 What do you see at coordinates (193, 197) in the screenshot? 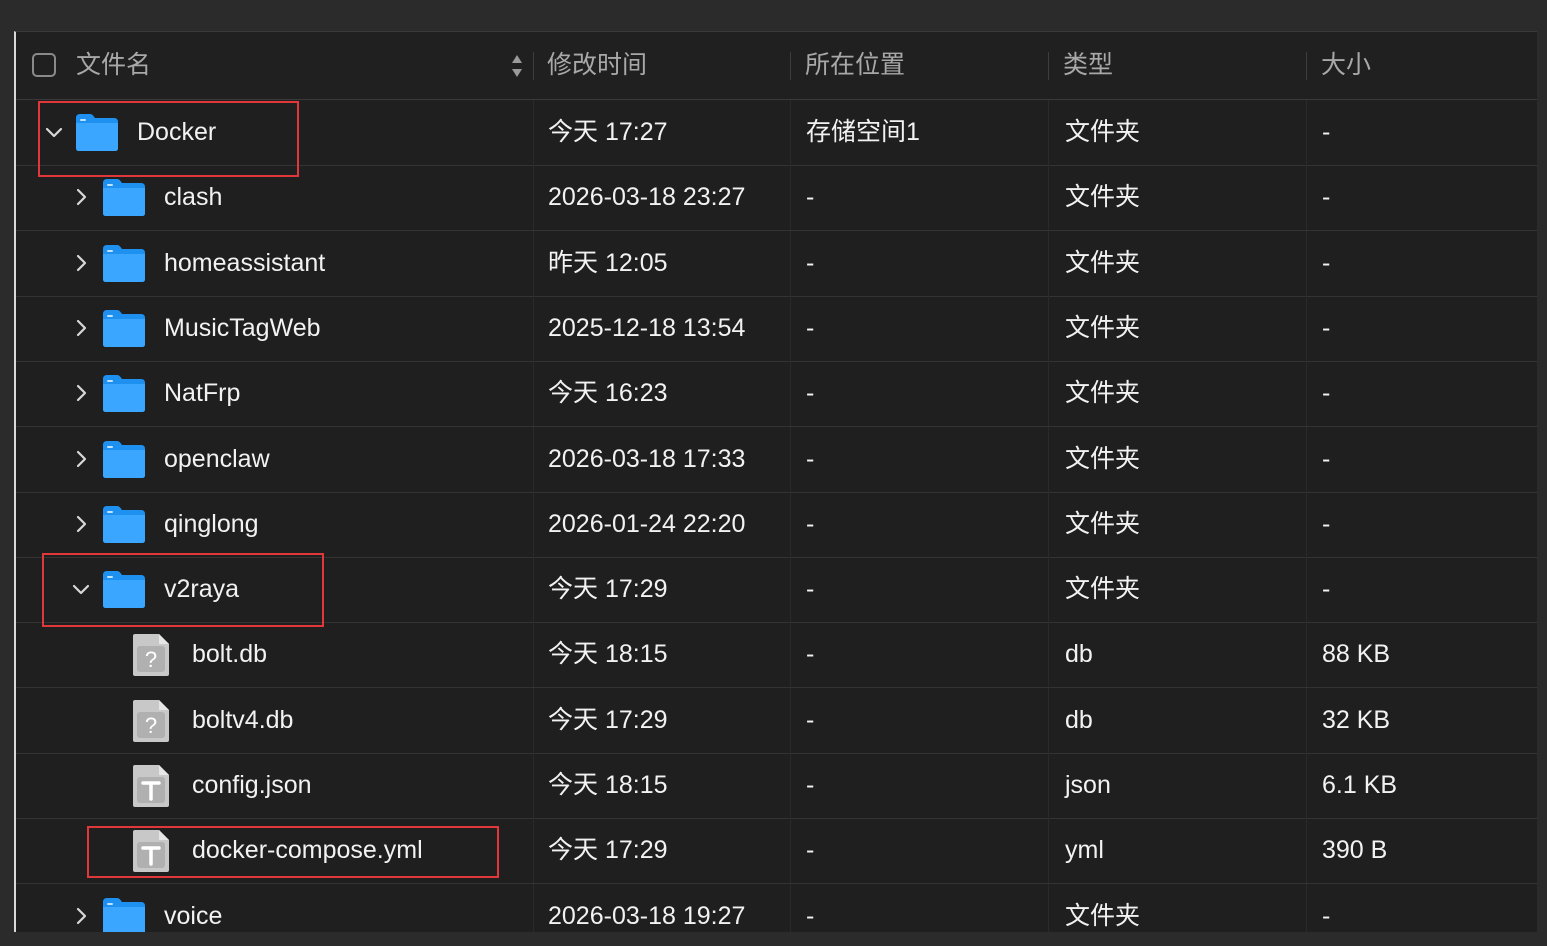
I see `file-name: clash` at bounding box center [193, 197].